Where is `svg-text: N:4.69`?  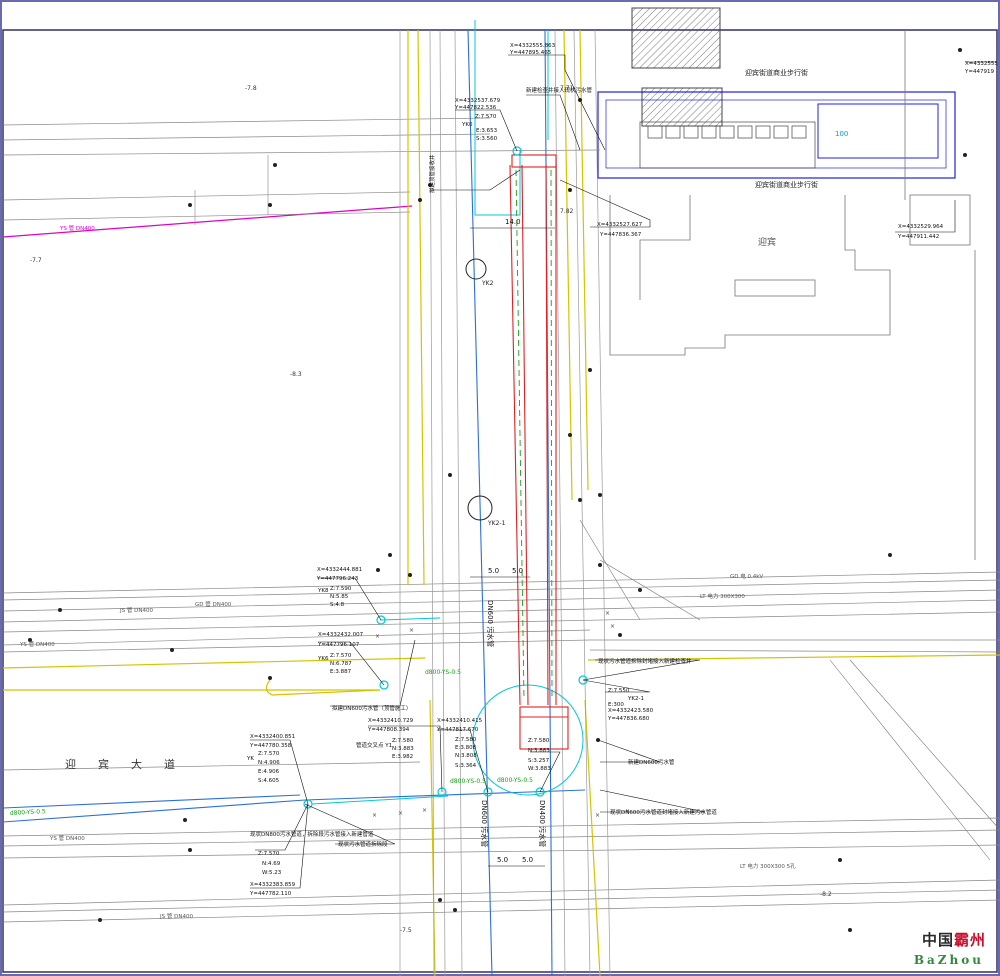
svg-text: N:4.69 is located at coordinates (271, 864).